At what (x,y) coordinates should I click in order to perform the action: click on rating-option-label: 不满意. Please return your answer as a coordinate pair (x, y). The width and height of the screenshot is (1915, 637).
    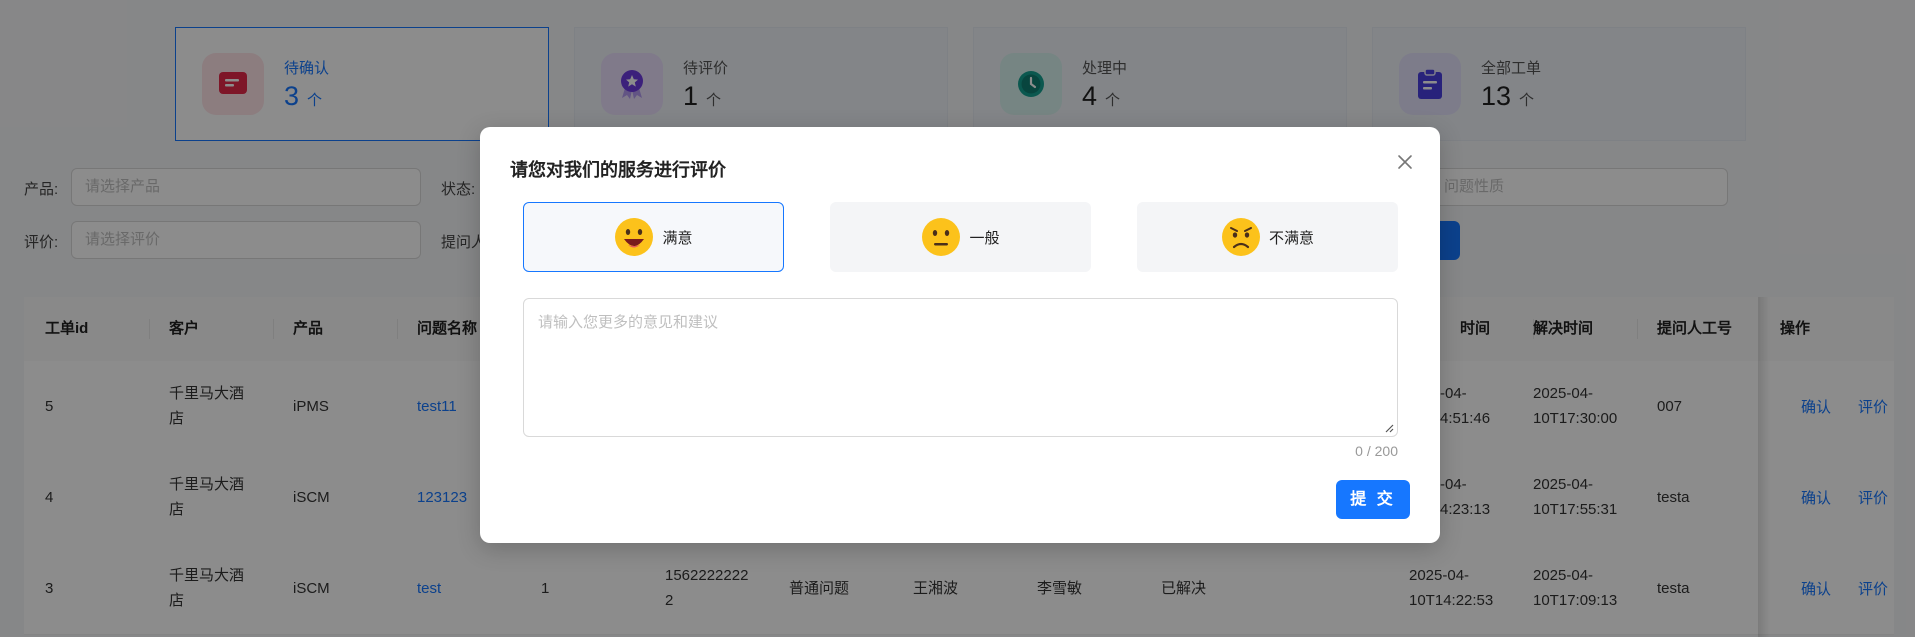
    Looking at the image, I should click on (1291, 238).